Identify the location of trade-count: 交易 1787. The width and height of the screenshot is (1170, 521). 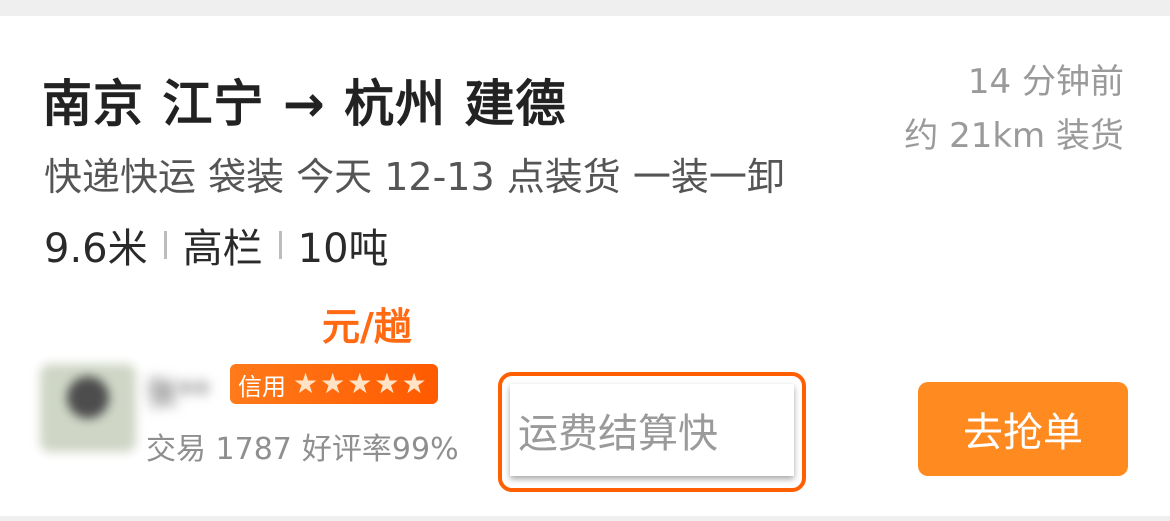
(219, 449).